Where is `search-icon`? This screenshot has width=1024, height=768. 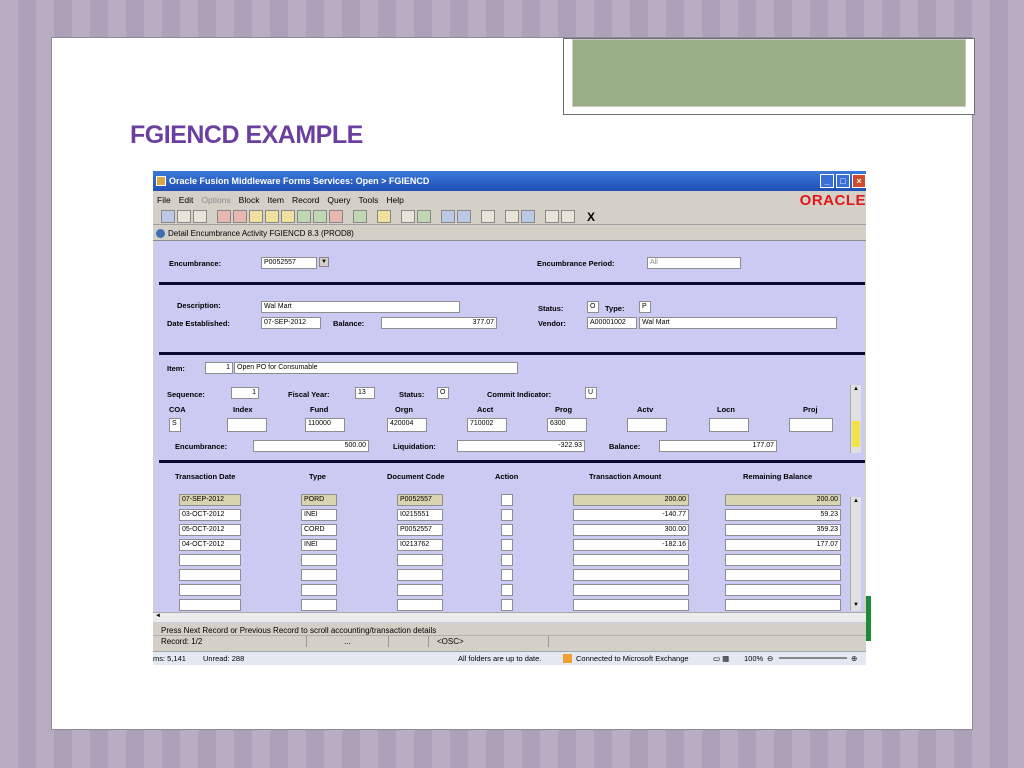 search-icon is located at coordinates (408, 216).